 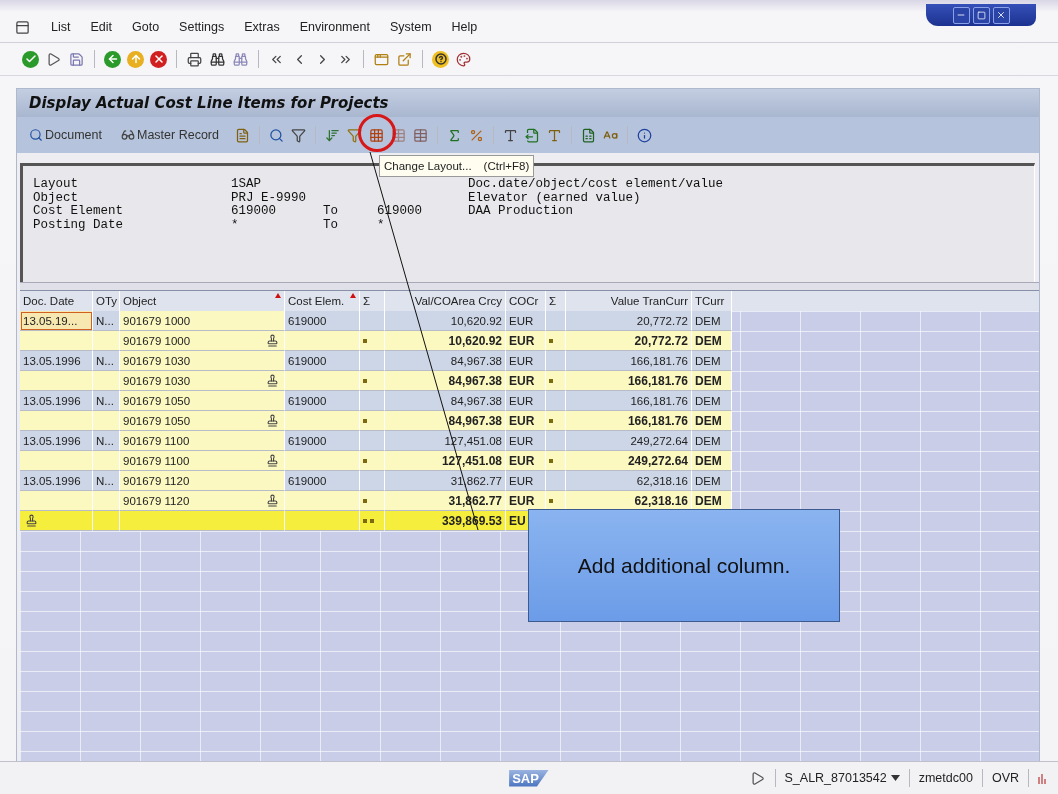 I want to click on table-cell: 901679 1050, so click(x=202, y=401).